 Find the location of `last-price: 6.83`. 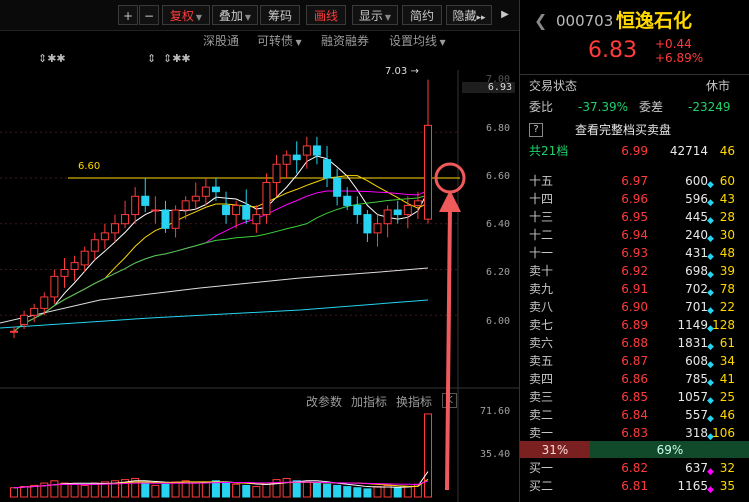

last-price: 6.83 is located at coordinates (612, 50).